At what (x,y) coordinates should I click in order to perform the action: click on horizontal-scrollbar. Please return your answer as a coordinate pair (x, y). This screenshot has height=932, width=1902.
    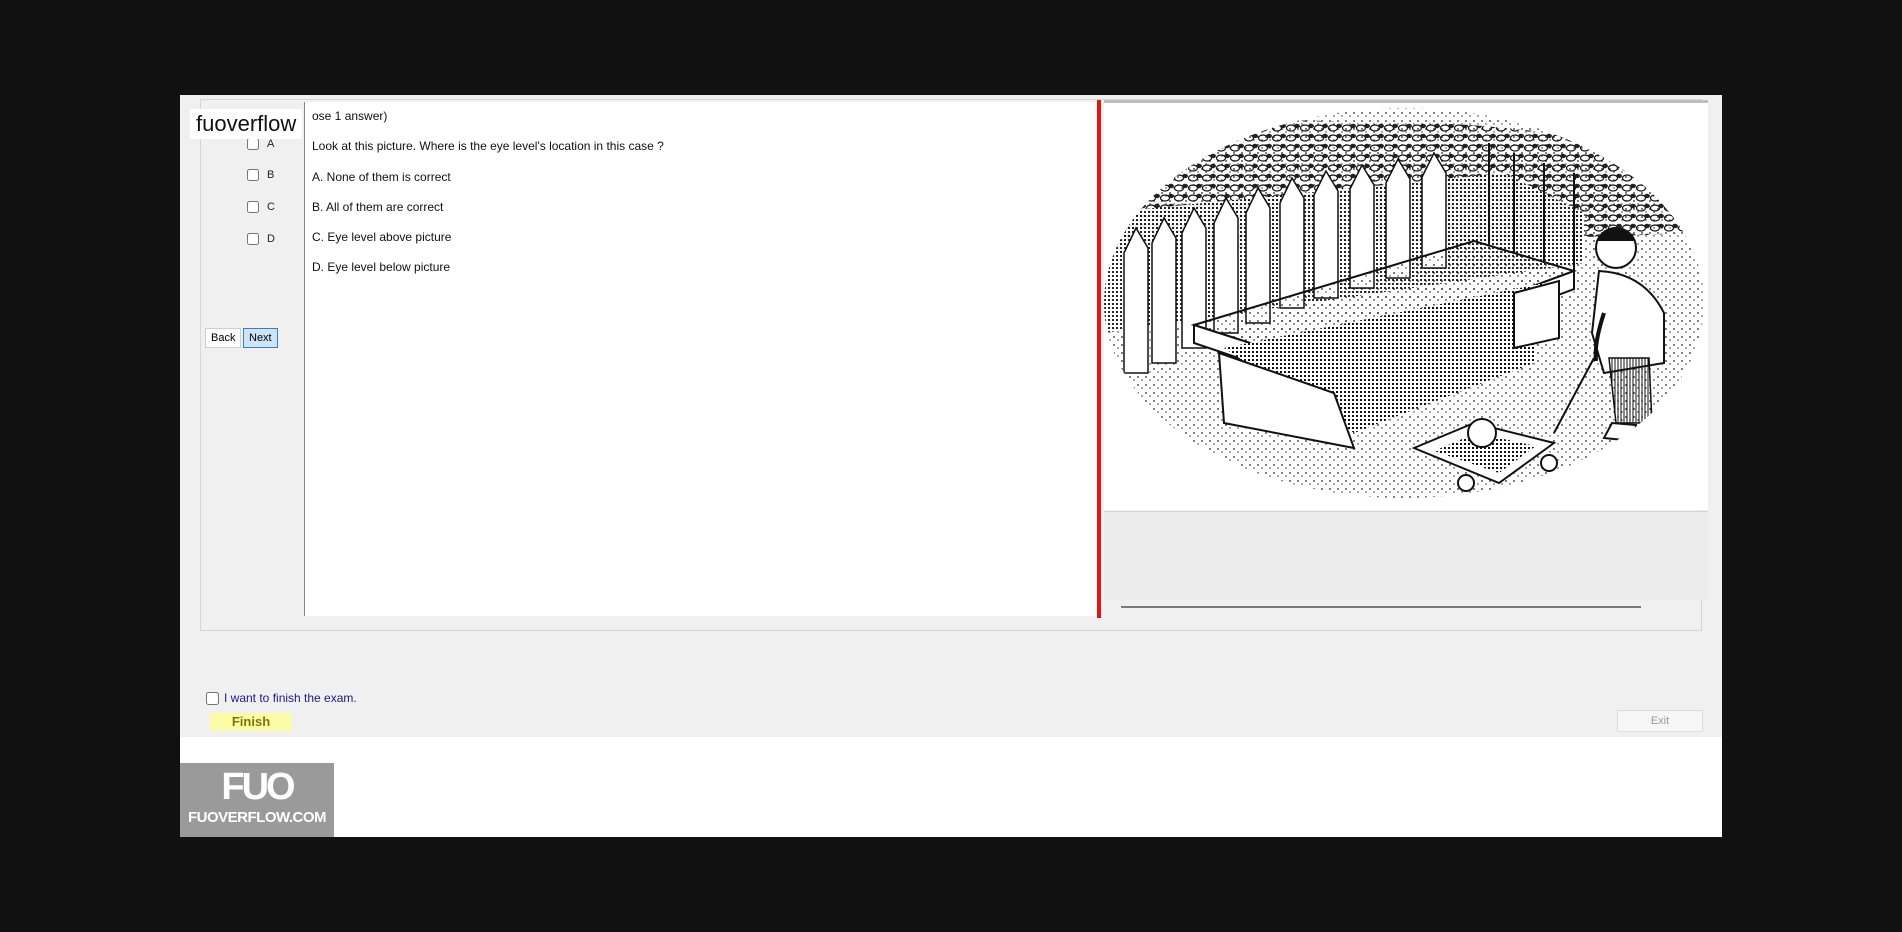
    Looking at the image, I should click on (1381, 607).